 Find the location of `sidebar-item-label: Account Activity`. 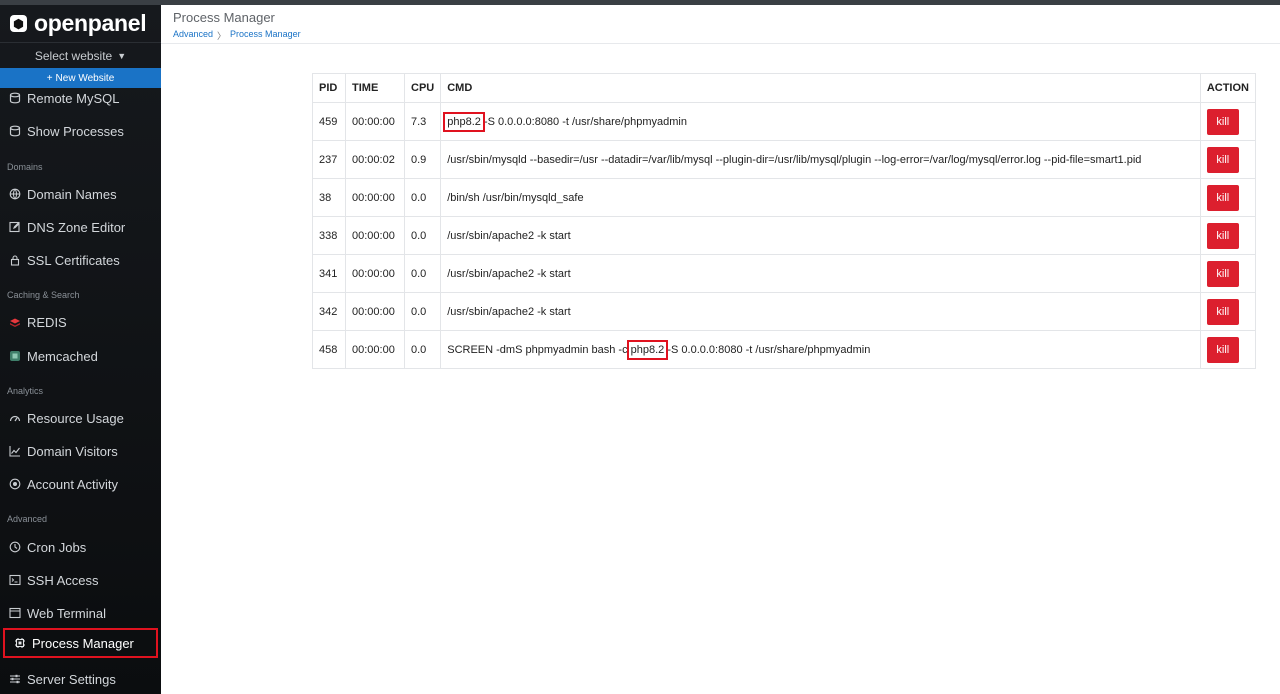

sidebar-item-label: Account Activity is located at coordinates (73, 484).